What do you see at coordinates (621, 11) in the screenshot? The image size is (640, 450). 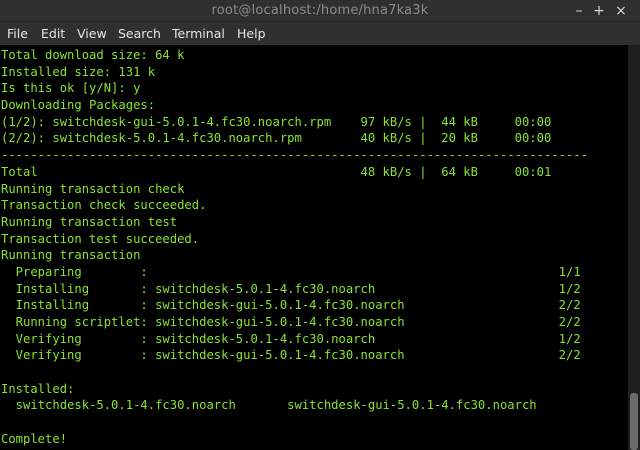 I see `close-icon: ×` at bounding box center [621, 11].